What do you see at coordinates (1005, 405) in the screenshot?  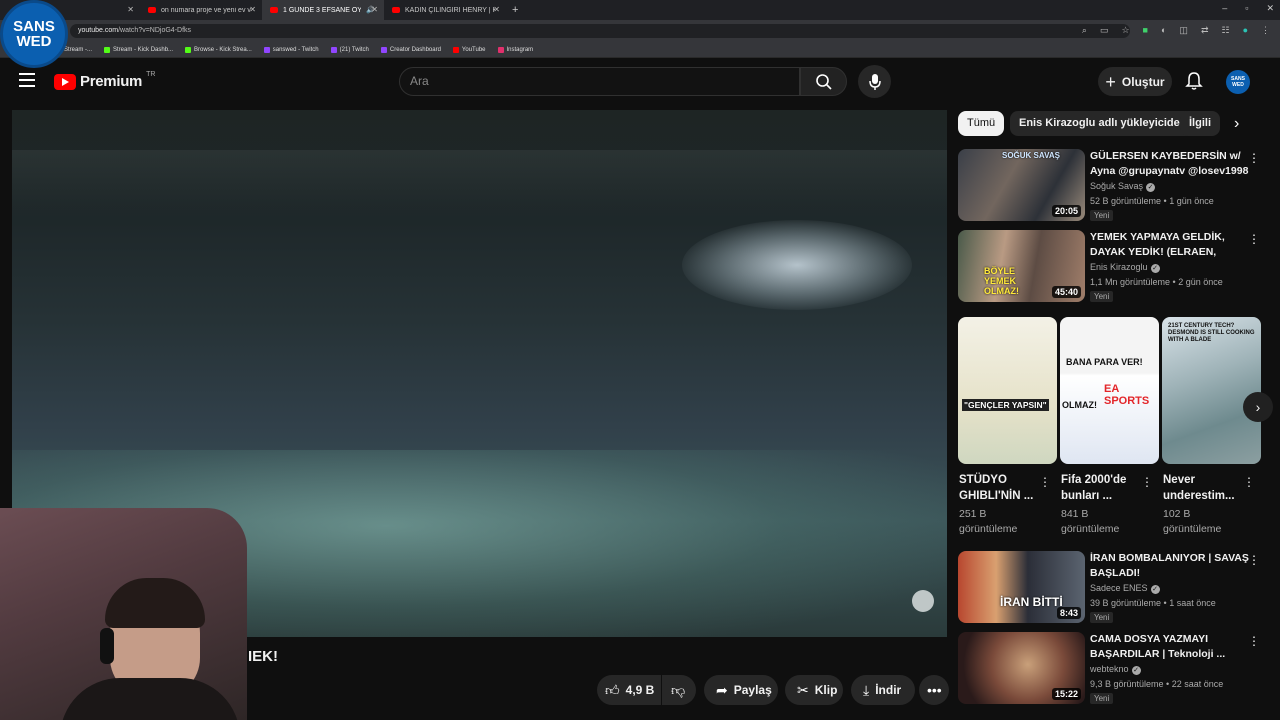 I see `thumbnail-text: "GENÇLER YAPSIN"` at bounding box center [1005, 405].